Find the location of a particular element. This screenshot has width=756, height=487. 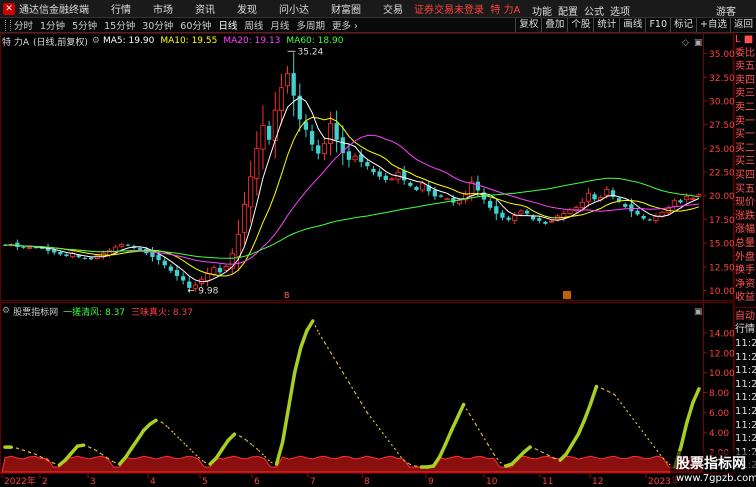

side-weibi: 委比 is located at coordinates (745, 54).